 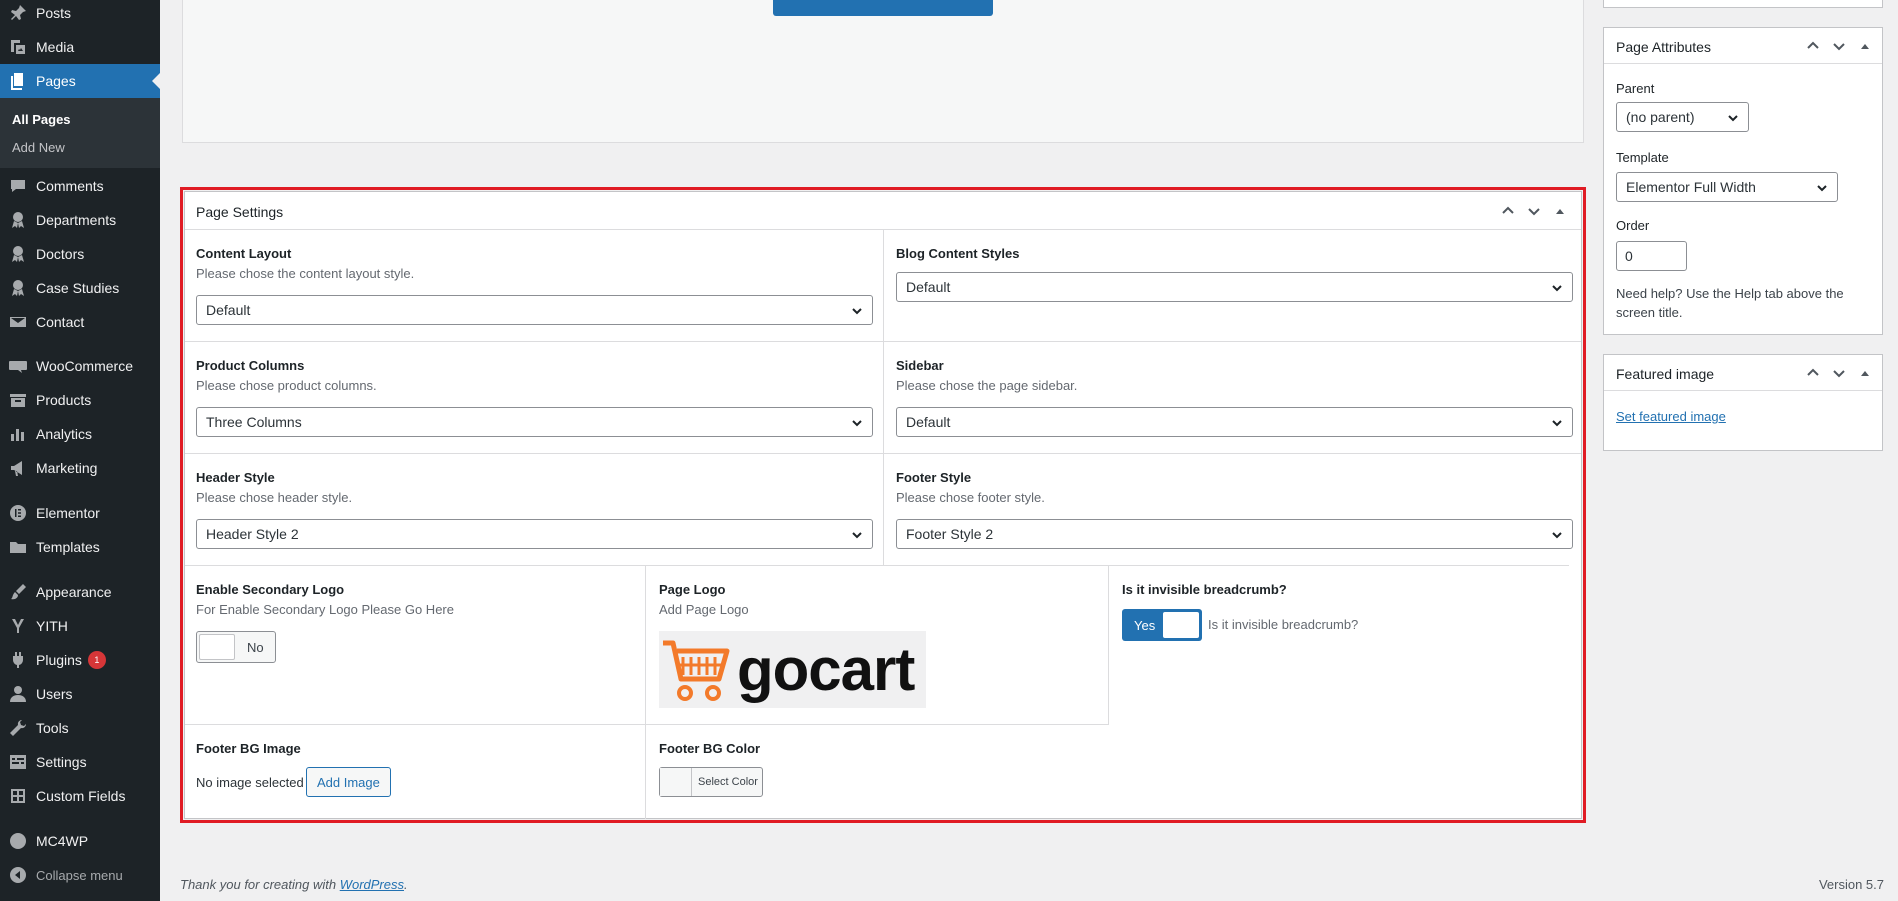 I want to click on footer-style-desc: Please chose footer style., so click(x=970, y=497).